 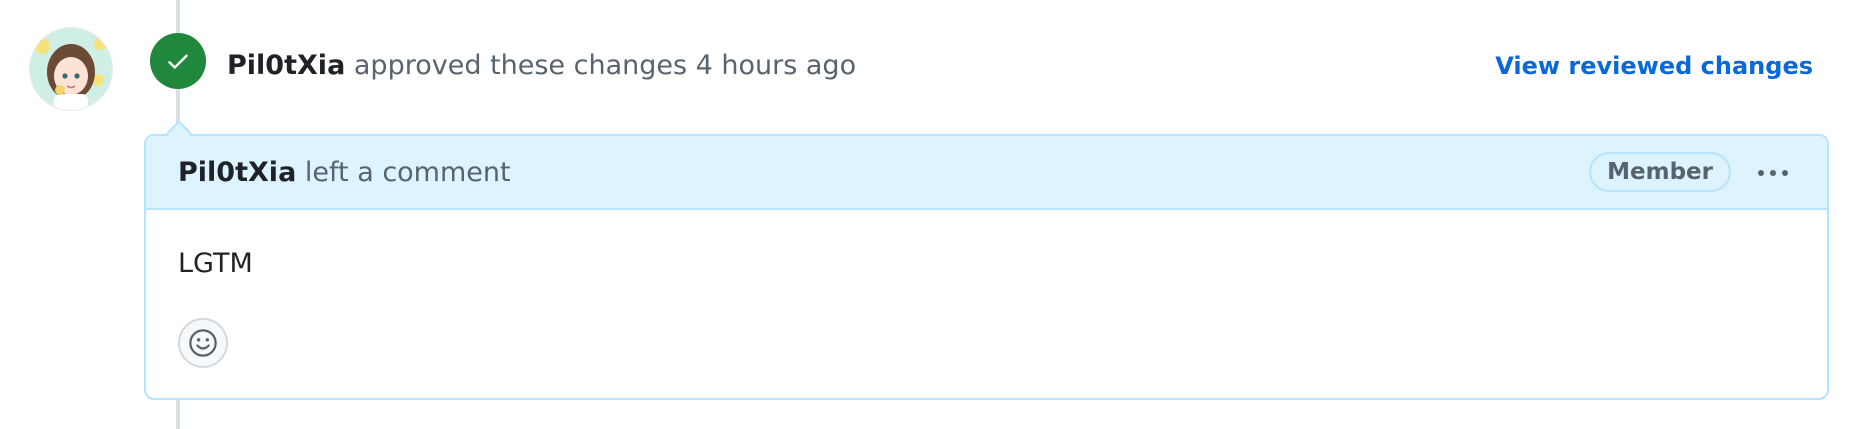 What do you see at coordinates (1654, 66) in the screenshot?
I see `view-reviewed-changes-link: View reviewed changes` at bounding box center [1654, 66].